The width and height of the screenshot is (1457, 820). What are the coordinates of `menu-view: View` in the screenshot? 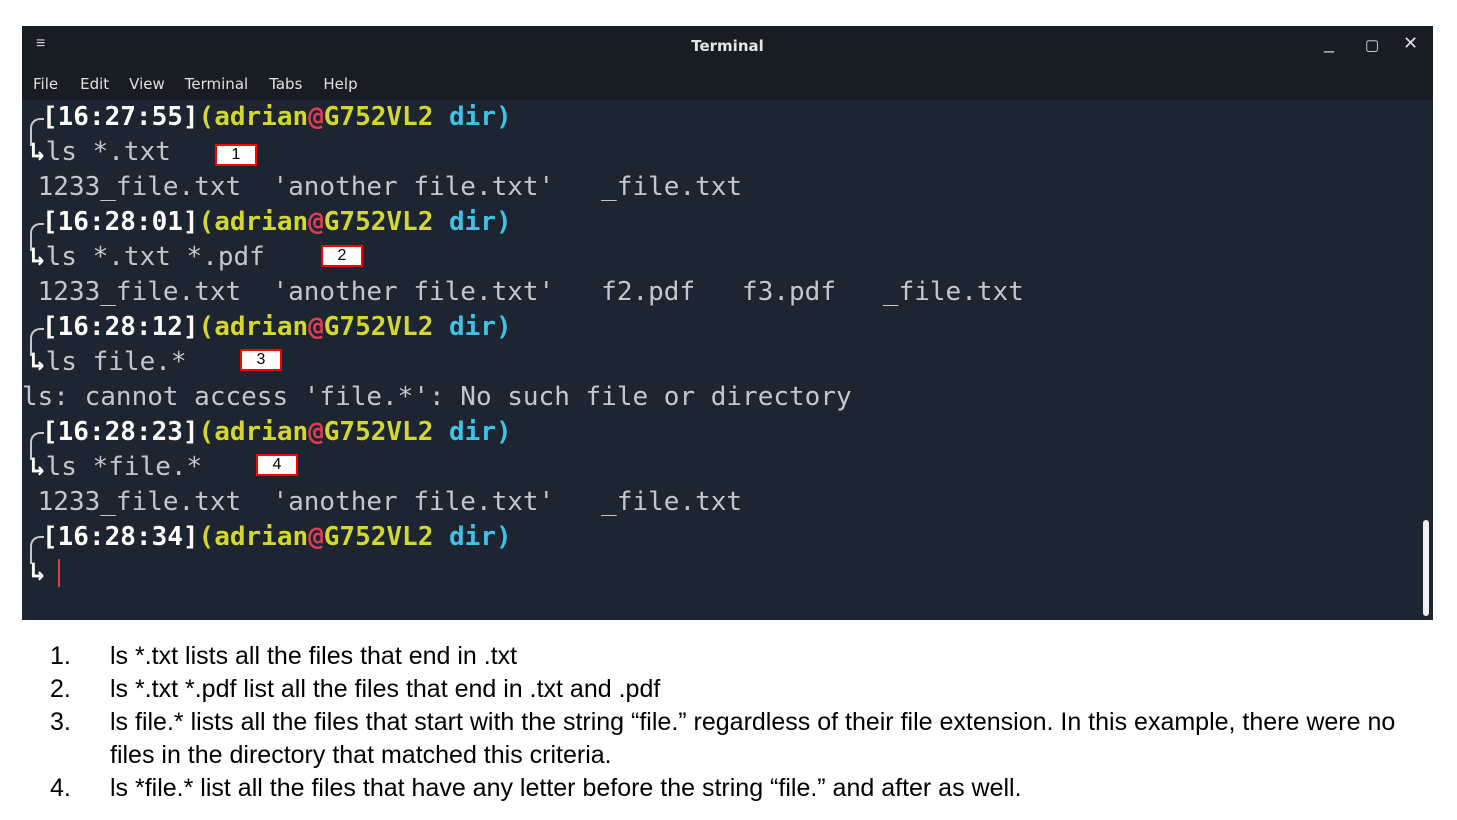 It's located at (147, 83).